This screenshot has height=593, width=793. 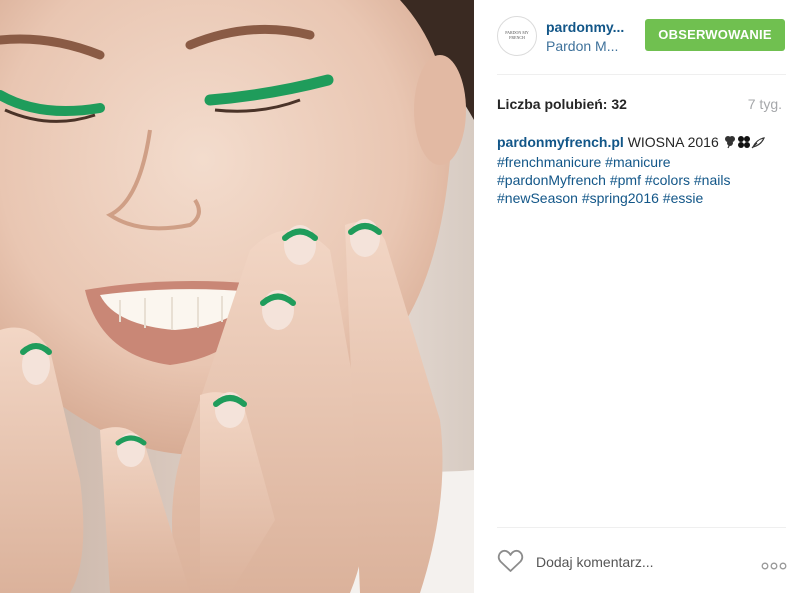 I want to click on follow-button: OBSERWOWANIE, so click(x=715, y=35).